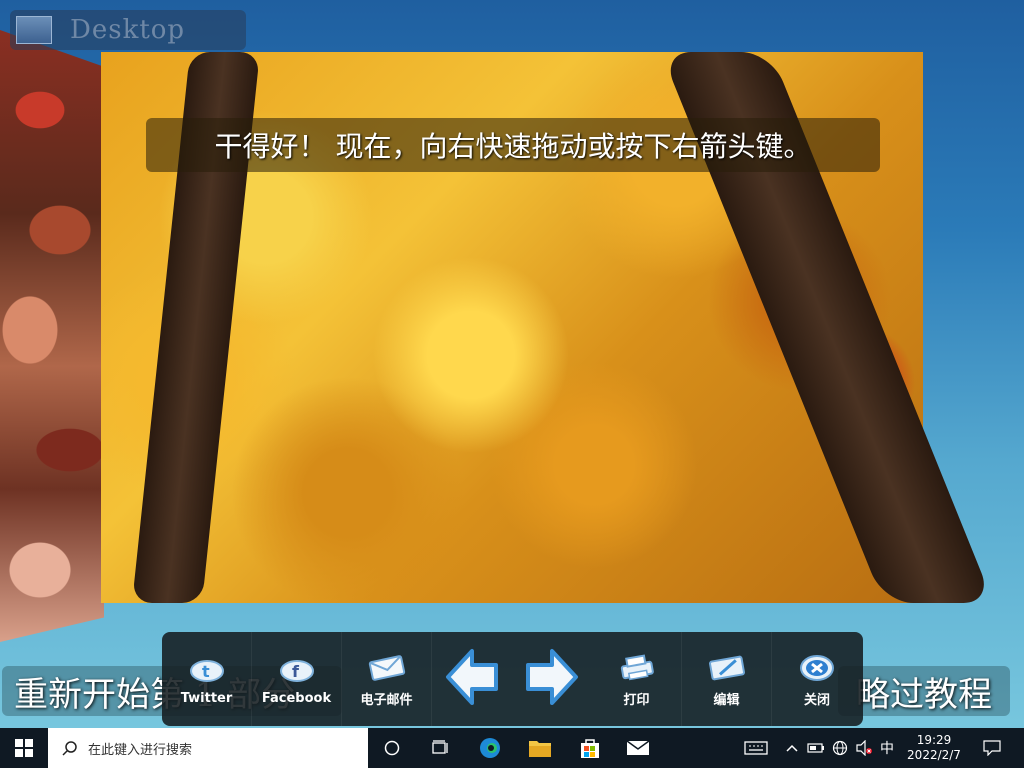 Image resolution: width=1024 pixels, height=768 pixels. I want to click on edge-taskbar-button, so click(490, 748).